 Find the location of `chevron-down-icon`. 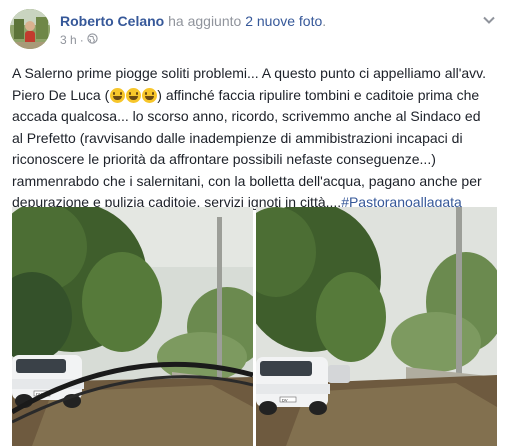

chevron-down-icon is located at coordinates (489, 18).